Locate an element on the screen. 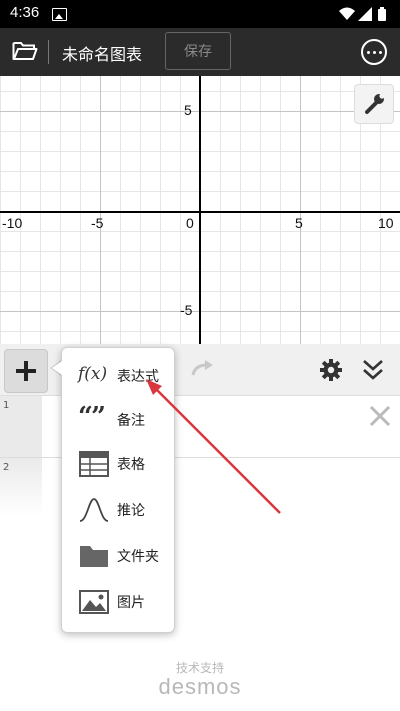  x-tick-label: 0 is located at coordinates (190, 223).